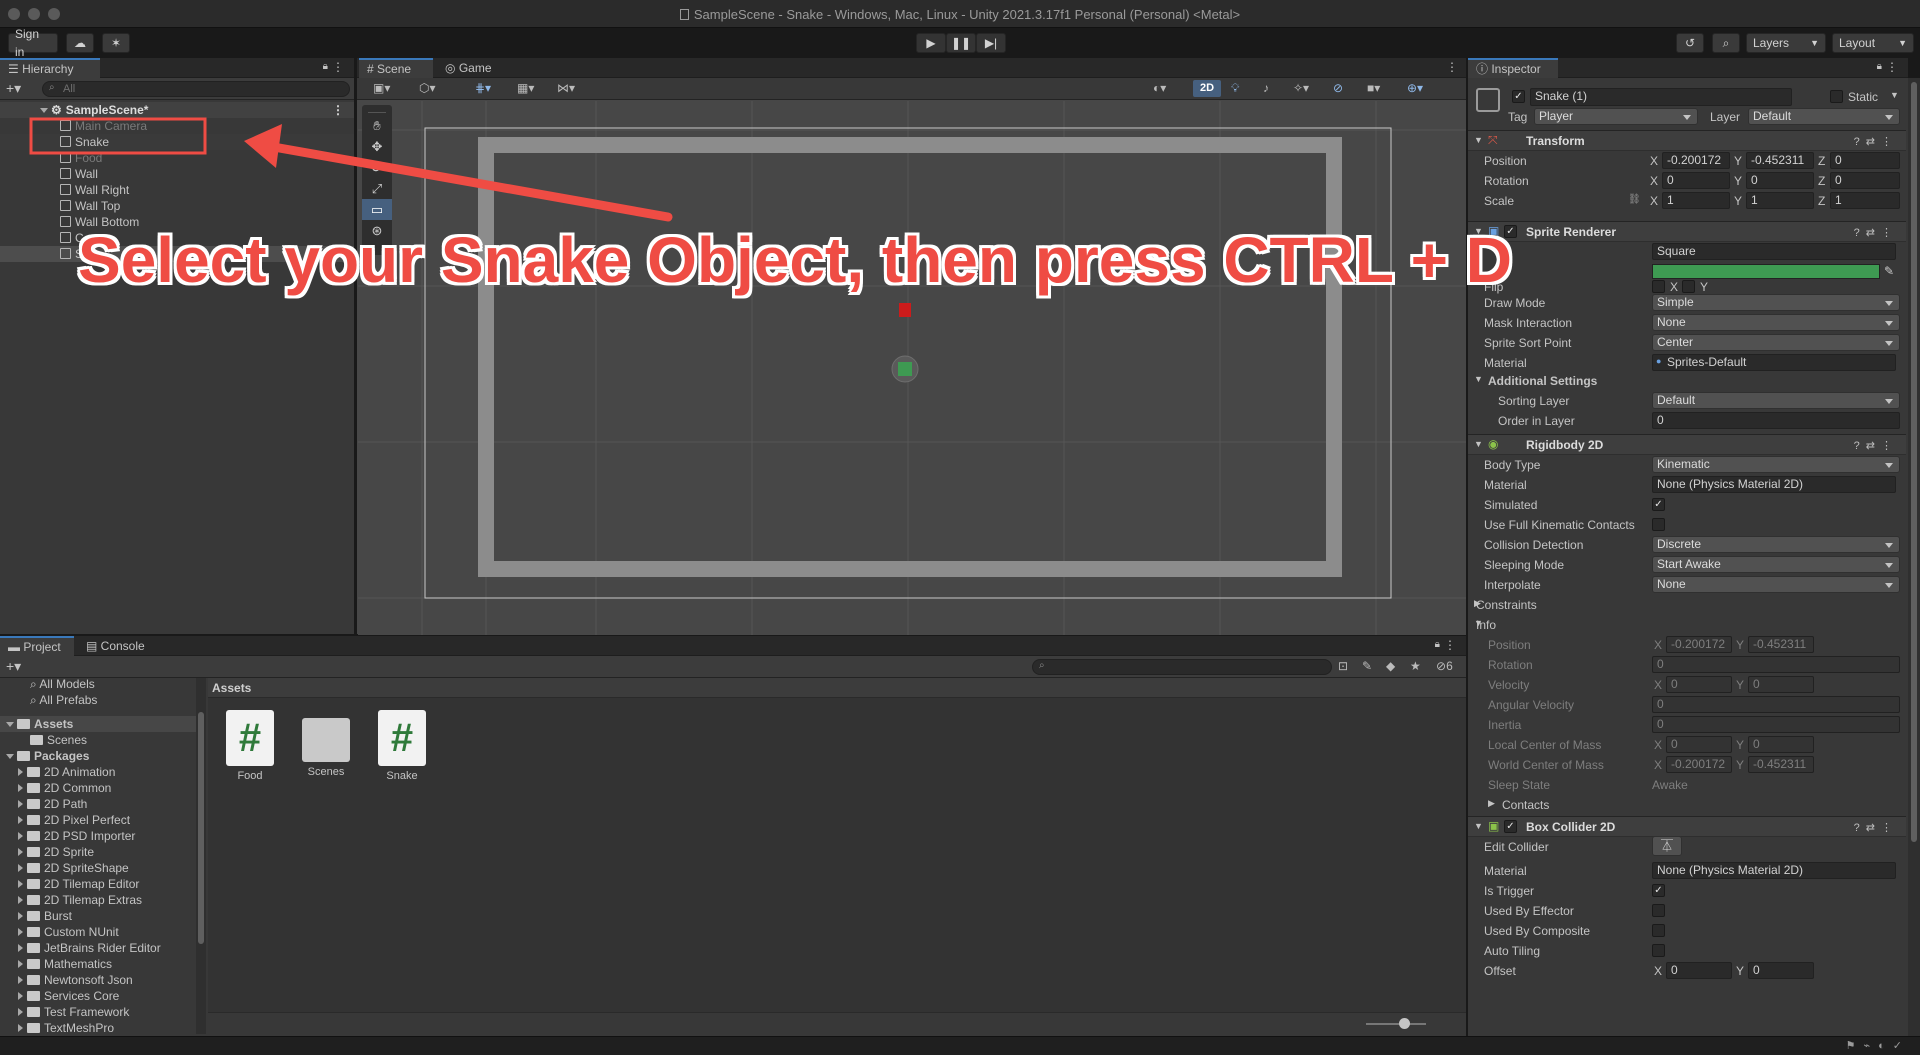 The height and width of the screenshot is (1055, 1920). What do you see at coordinates (98, 980) in the screenshot?
I see `project-tree-item: Newtonsoft Json` at bounding box center [98, 980].